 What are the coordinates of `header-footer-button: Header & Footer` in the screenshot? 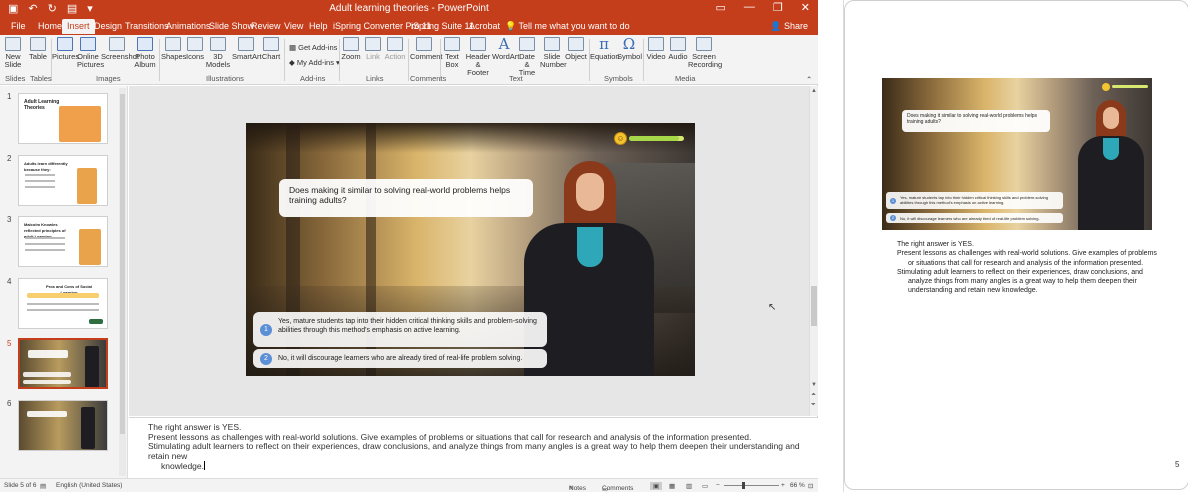 It's located at (478, 57).